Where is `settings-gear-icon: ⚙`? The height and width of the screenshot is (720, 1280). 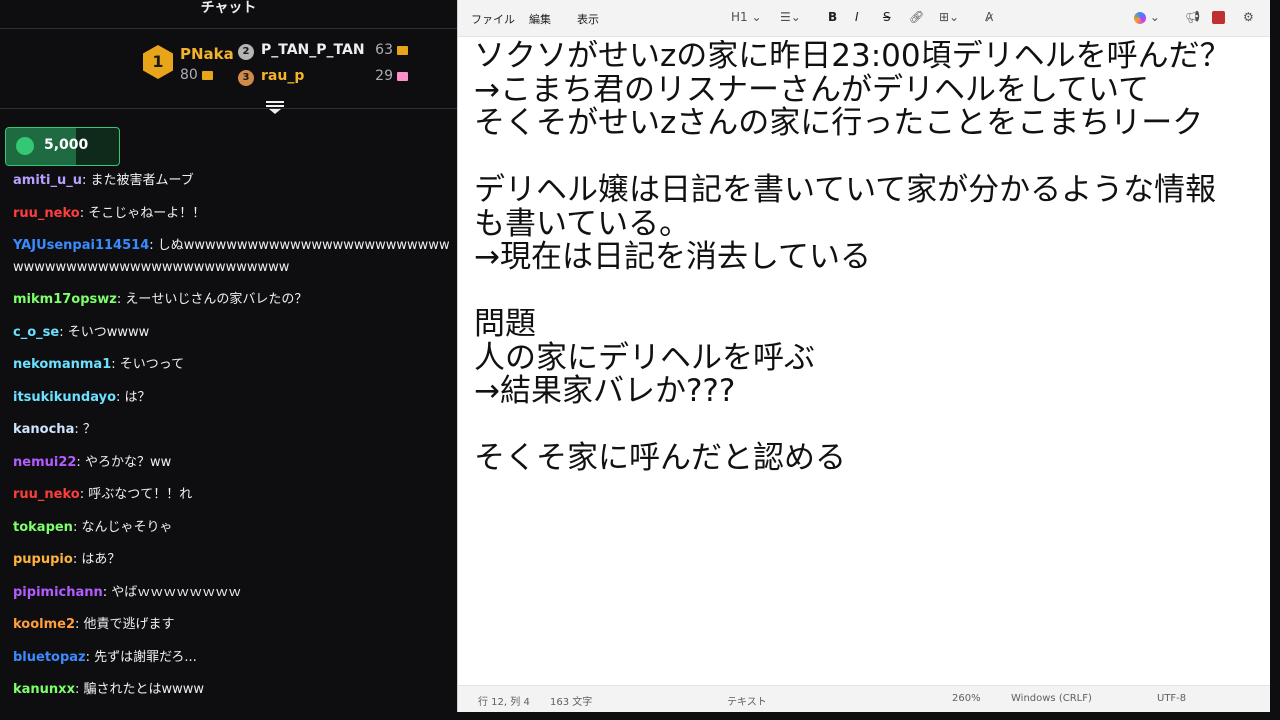 settings-gear-icon: ⚙ is located at coordinates (1248, 17).